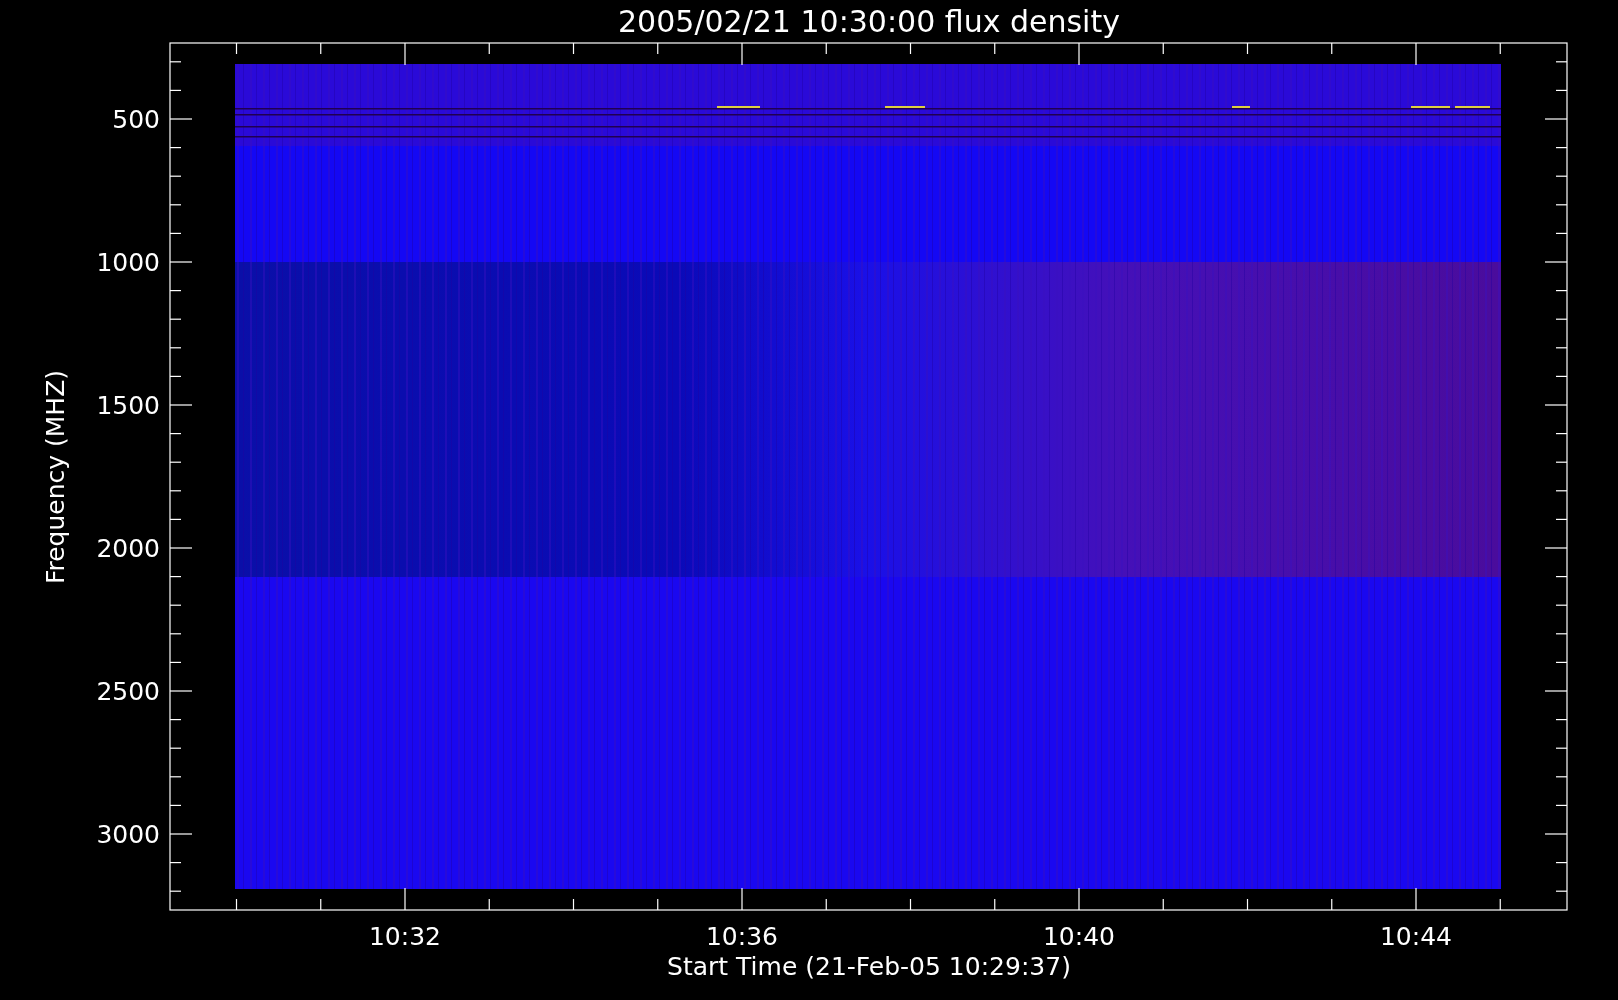  What do you see at coordinates (128, 262) in the screenshot?
I see `y-tick-label: 1000` at bounding box center [128, 262].